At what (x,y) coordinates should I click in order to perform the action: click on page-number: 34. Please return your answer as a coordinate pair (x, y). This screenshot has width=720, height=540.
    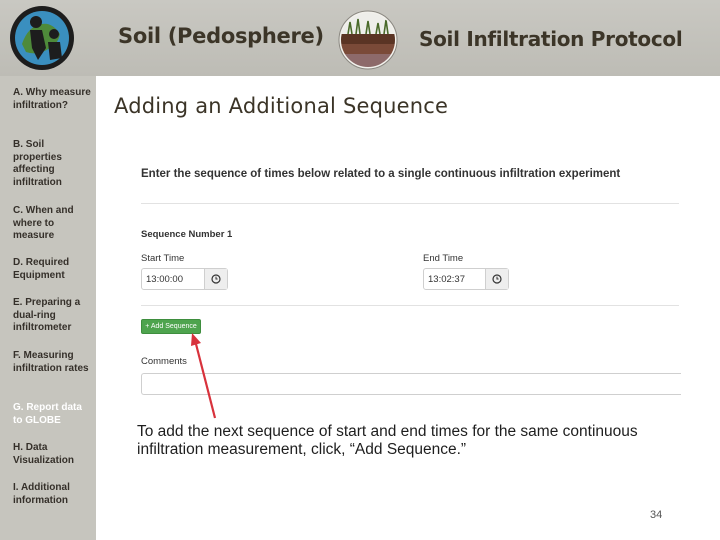
    Looking at the image, I should click on (656, 515).